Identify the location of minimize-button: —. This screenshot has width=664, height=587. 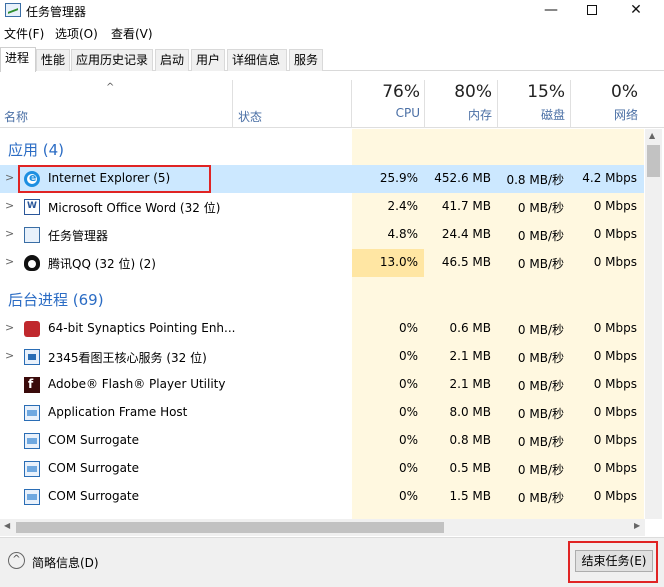
(551, 11).